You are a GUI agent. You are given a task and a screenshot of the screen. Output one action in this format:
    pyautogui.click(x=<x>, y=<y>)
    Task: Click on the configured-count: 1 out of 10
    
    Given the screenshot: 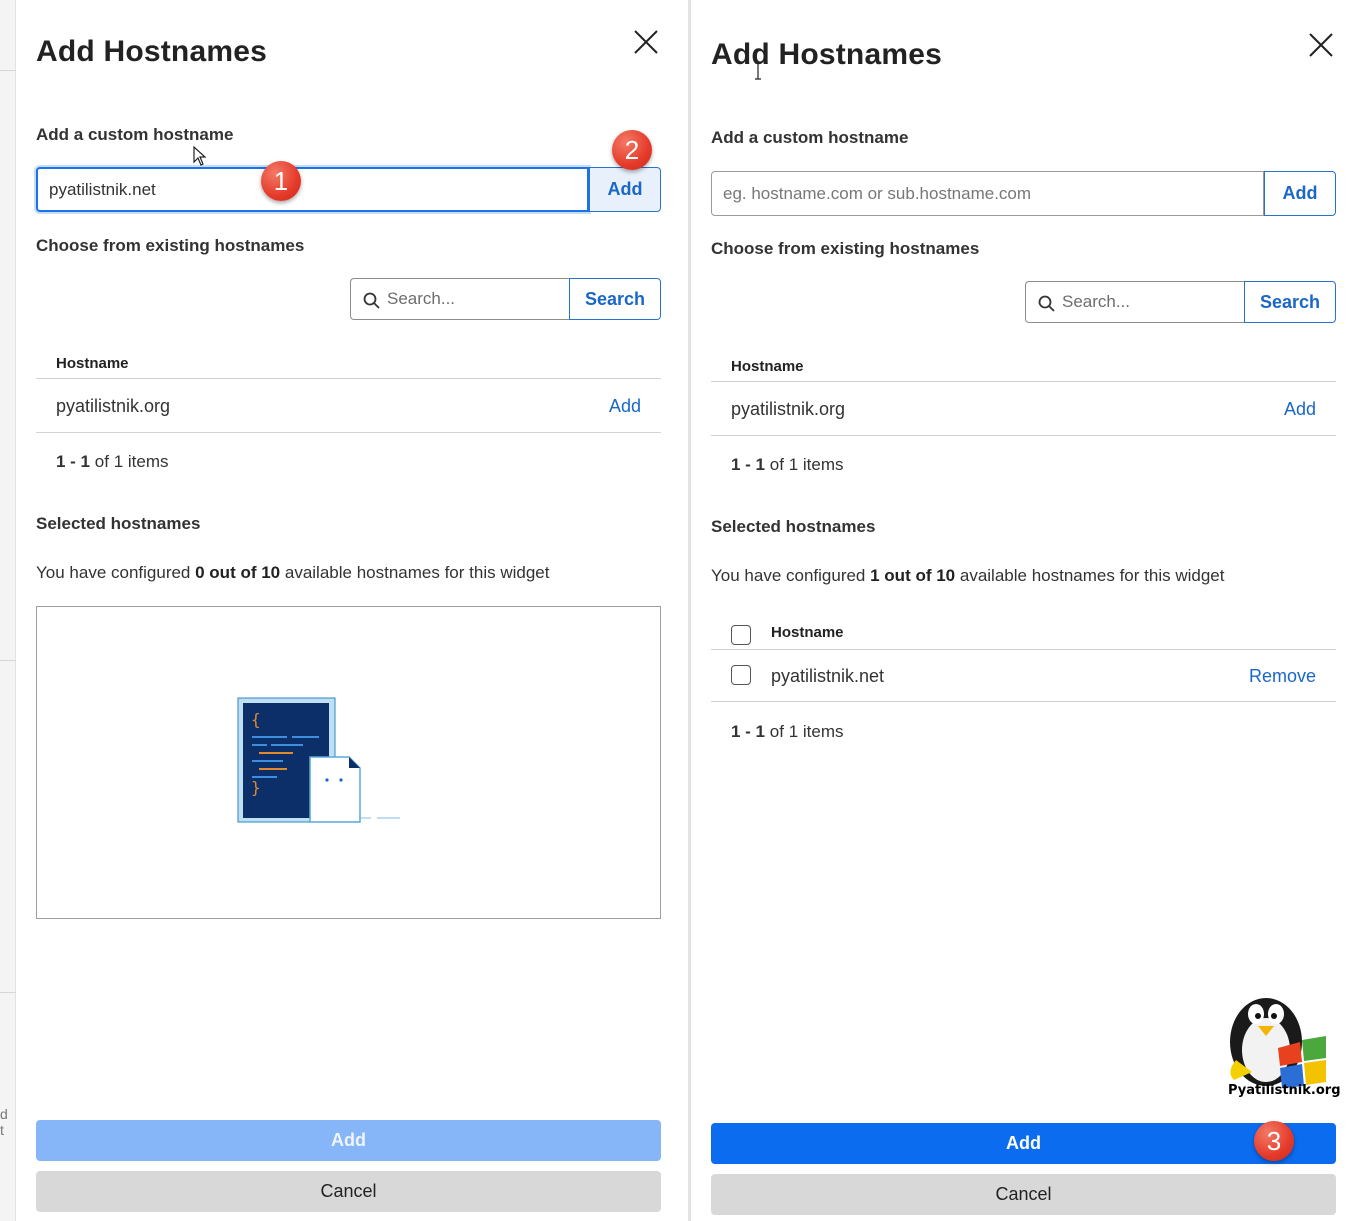 What is the action you would take?
    pyautogui.click(x=913, y=575)
    